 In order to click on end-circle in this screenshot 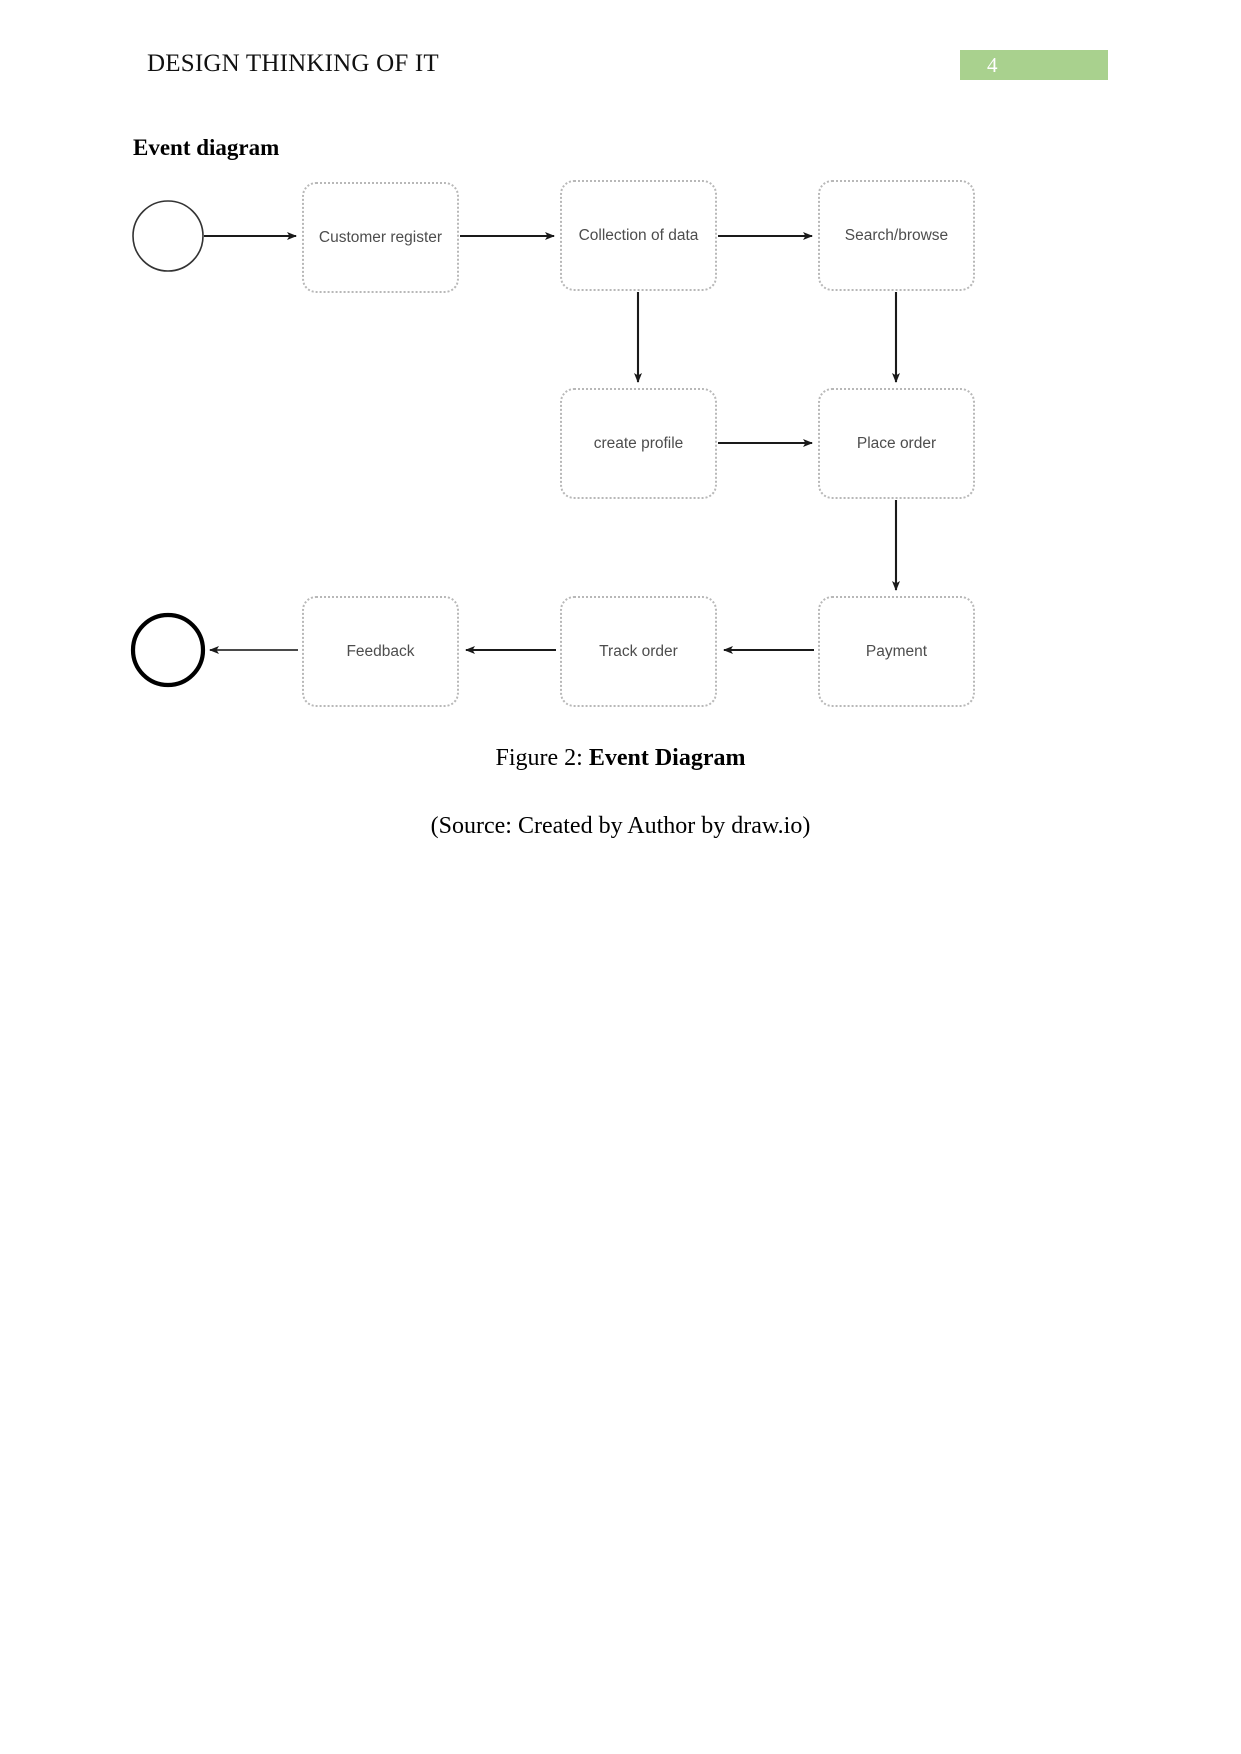, I will do `click(168, 650)`.